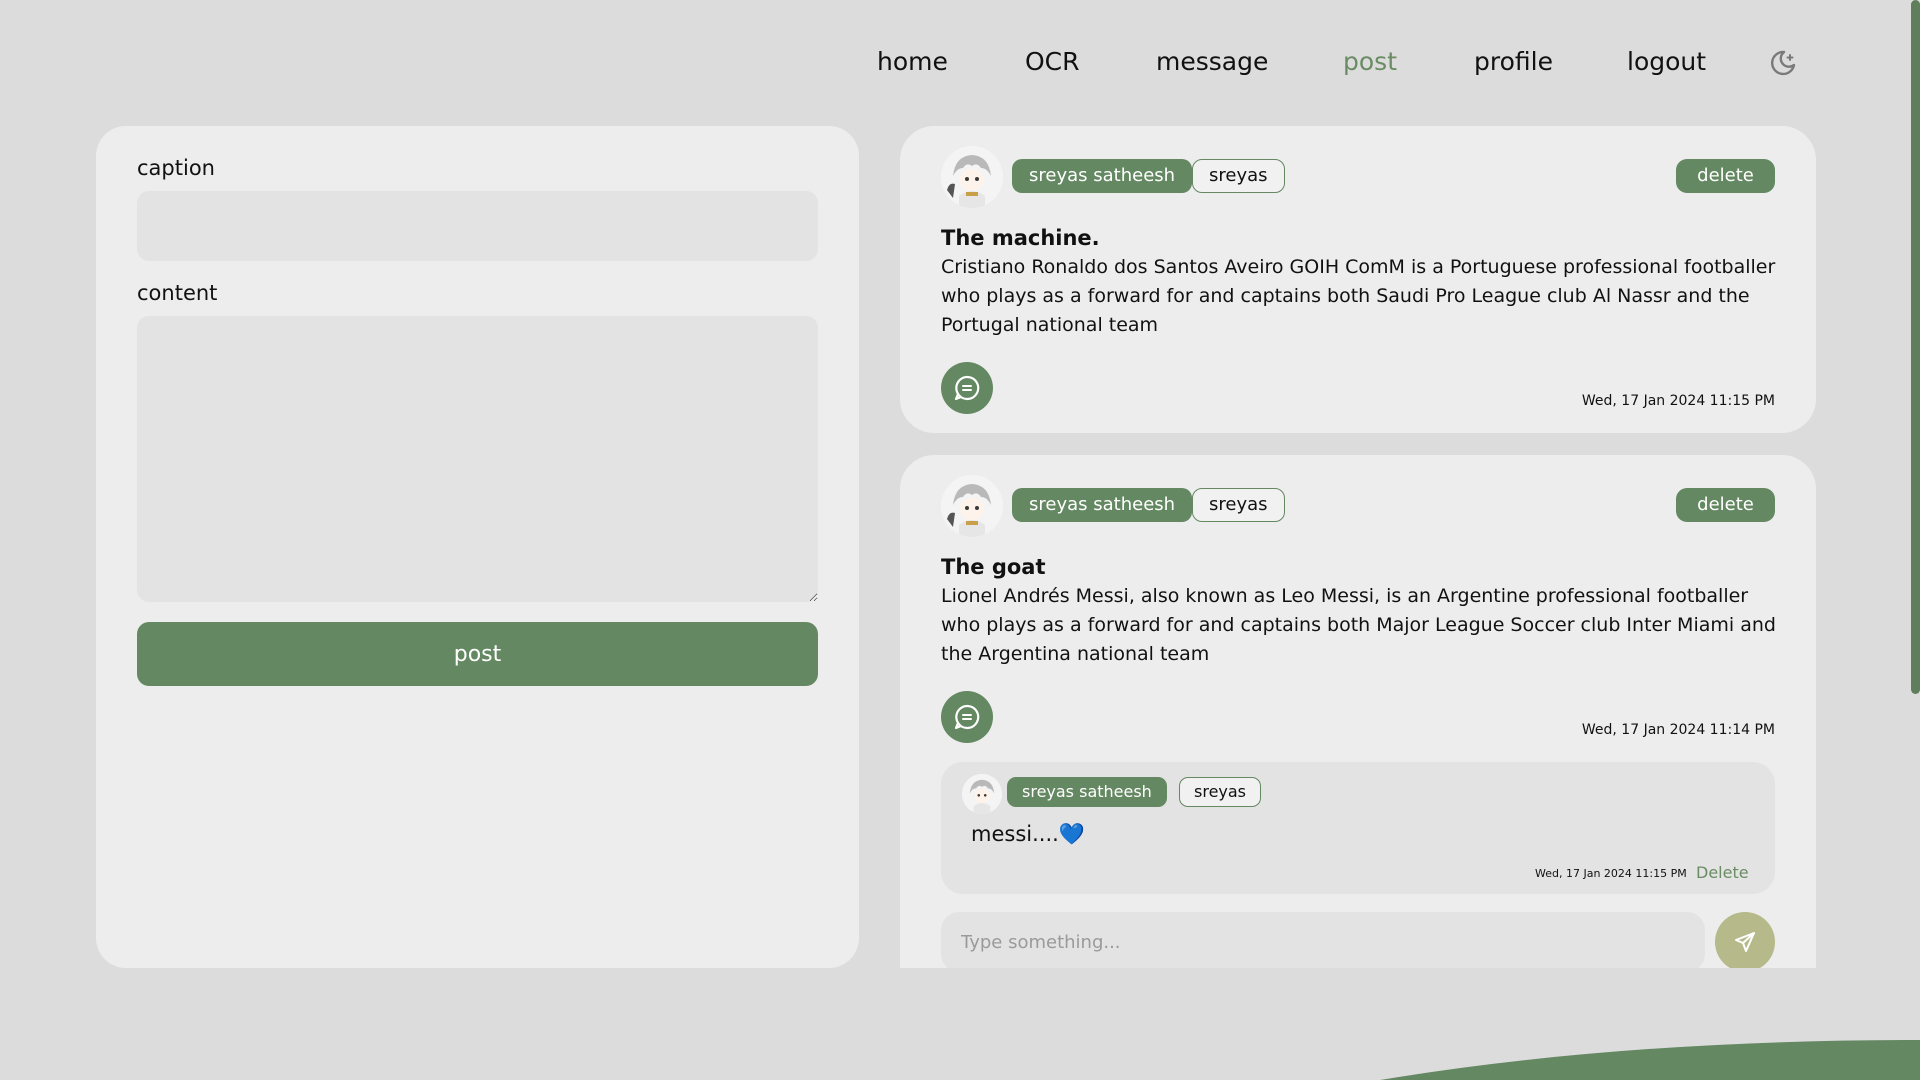 This screenshot has width=1920, height=1080. I want to click on comment-text: messi....💙, so click(1028, 834).